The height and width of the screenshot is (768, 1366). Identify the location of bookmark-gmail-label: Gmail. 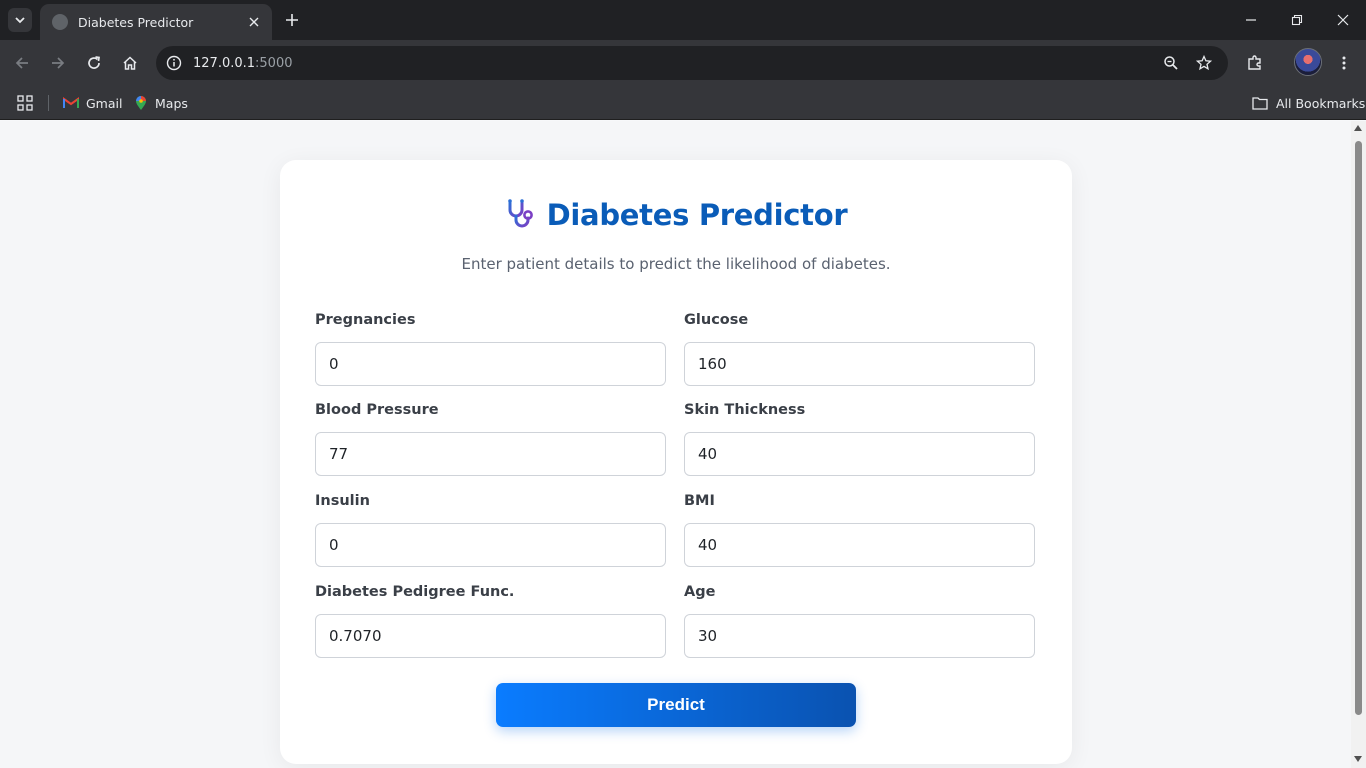
(104, 103).